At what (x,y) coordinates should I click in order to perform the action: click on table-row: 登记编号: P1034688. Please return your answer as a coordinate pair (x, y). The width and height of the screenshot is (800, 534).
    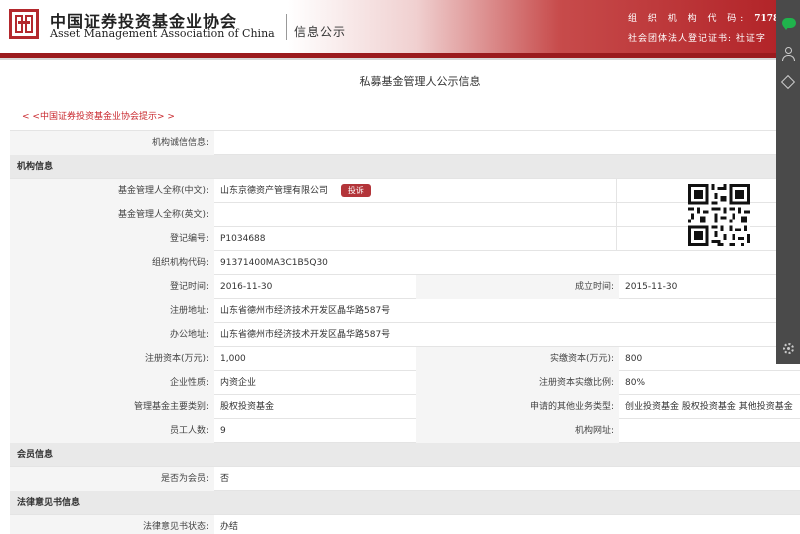
    Looking at the image, I should click on (405, 239).